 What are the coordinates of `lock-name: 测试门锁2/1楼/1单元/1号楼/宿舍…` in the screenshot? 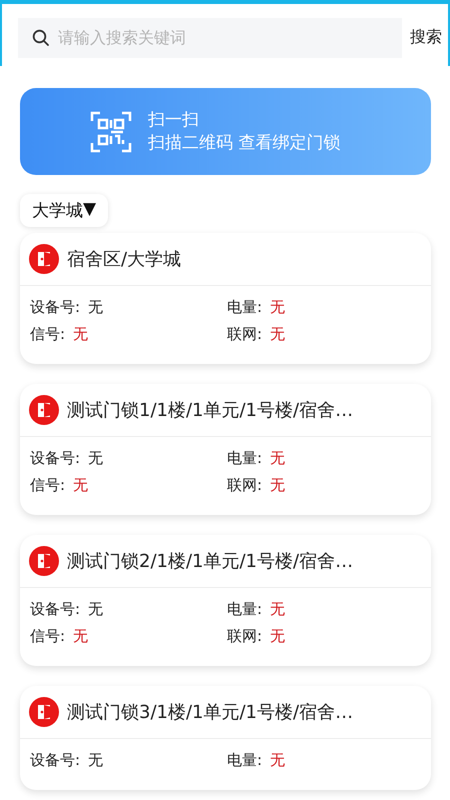 It's located at (210, 561).